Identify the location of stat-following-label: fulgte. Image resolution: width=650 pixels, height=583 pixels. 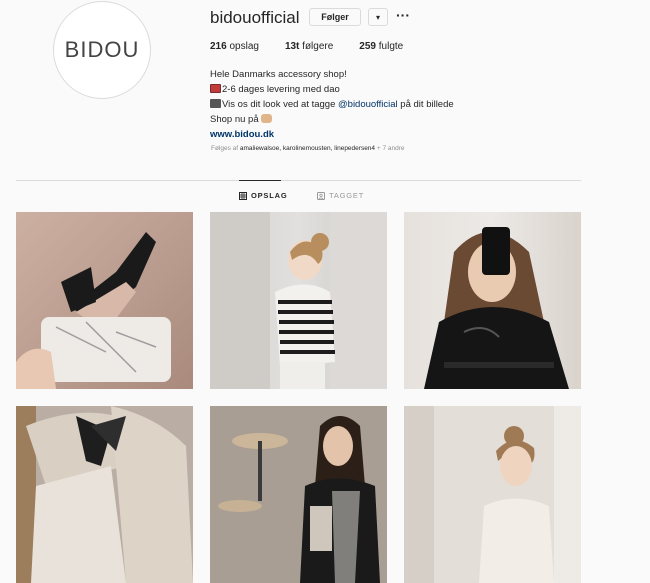
(391, 46).